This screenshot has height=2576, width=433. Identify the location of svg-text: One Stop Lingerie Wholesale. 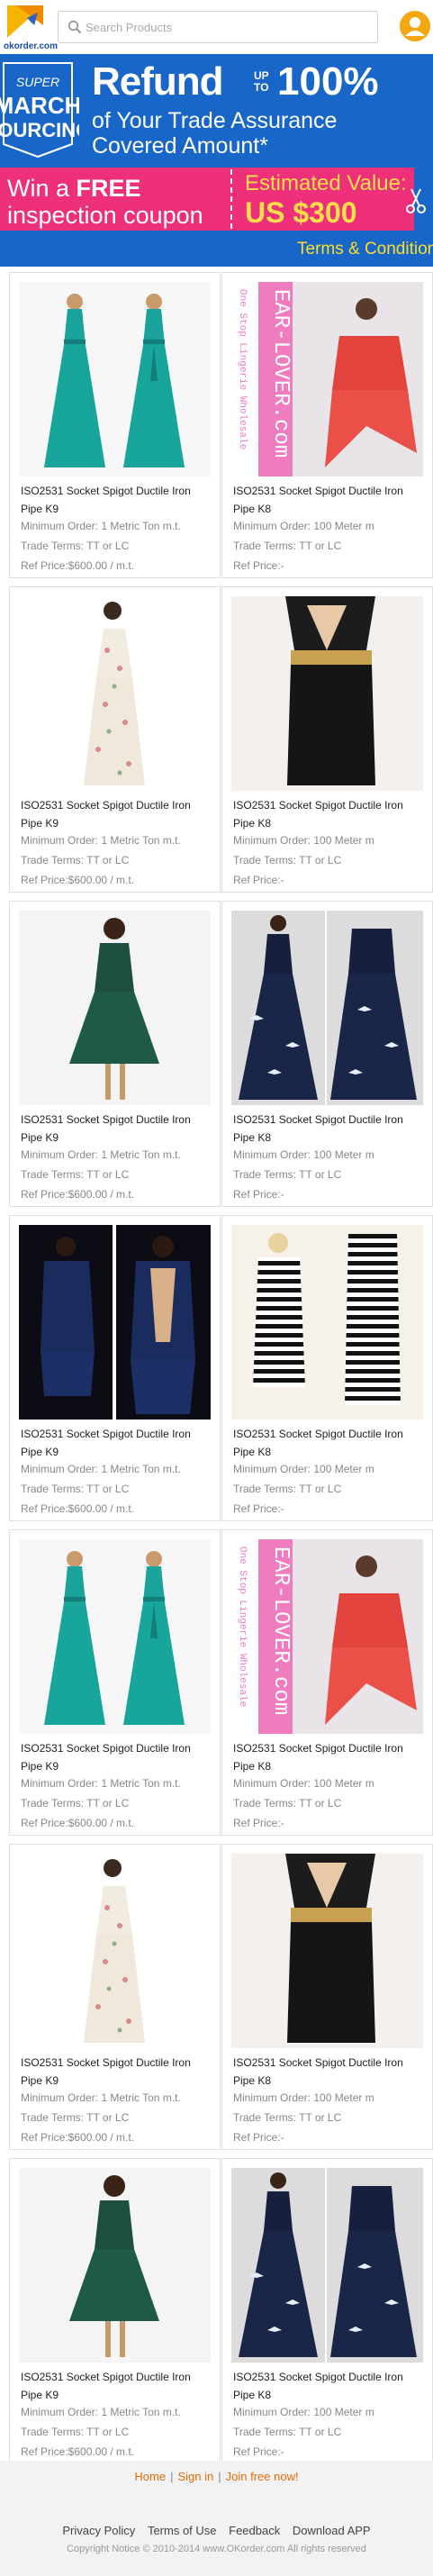
(242, 1627).